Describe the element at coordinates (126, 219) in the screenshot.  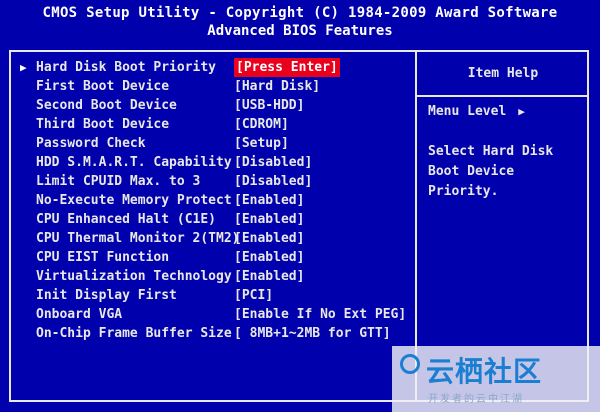
I see `setting-label: CPU Enhanced Halt (C1E)` at that location.